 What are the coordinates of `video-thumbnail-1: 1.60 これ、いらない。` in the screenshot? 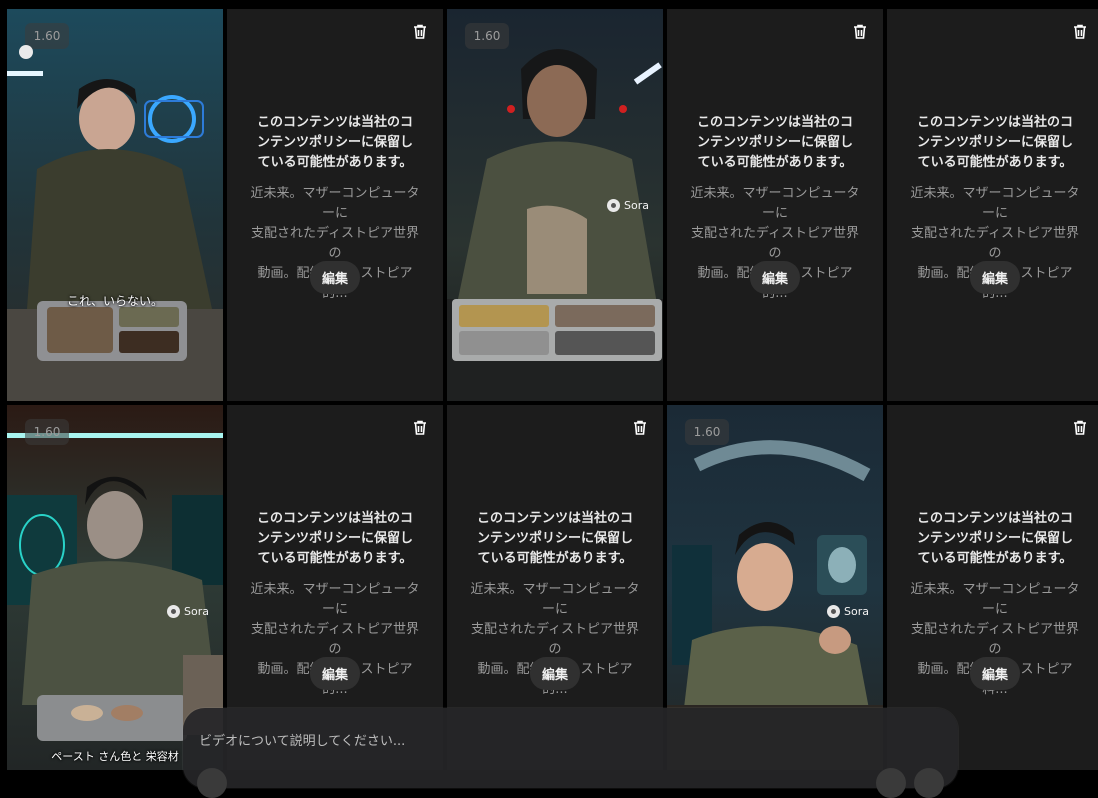 It's located at (115, 205).